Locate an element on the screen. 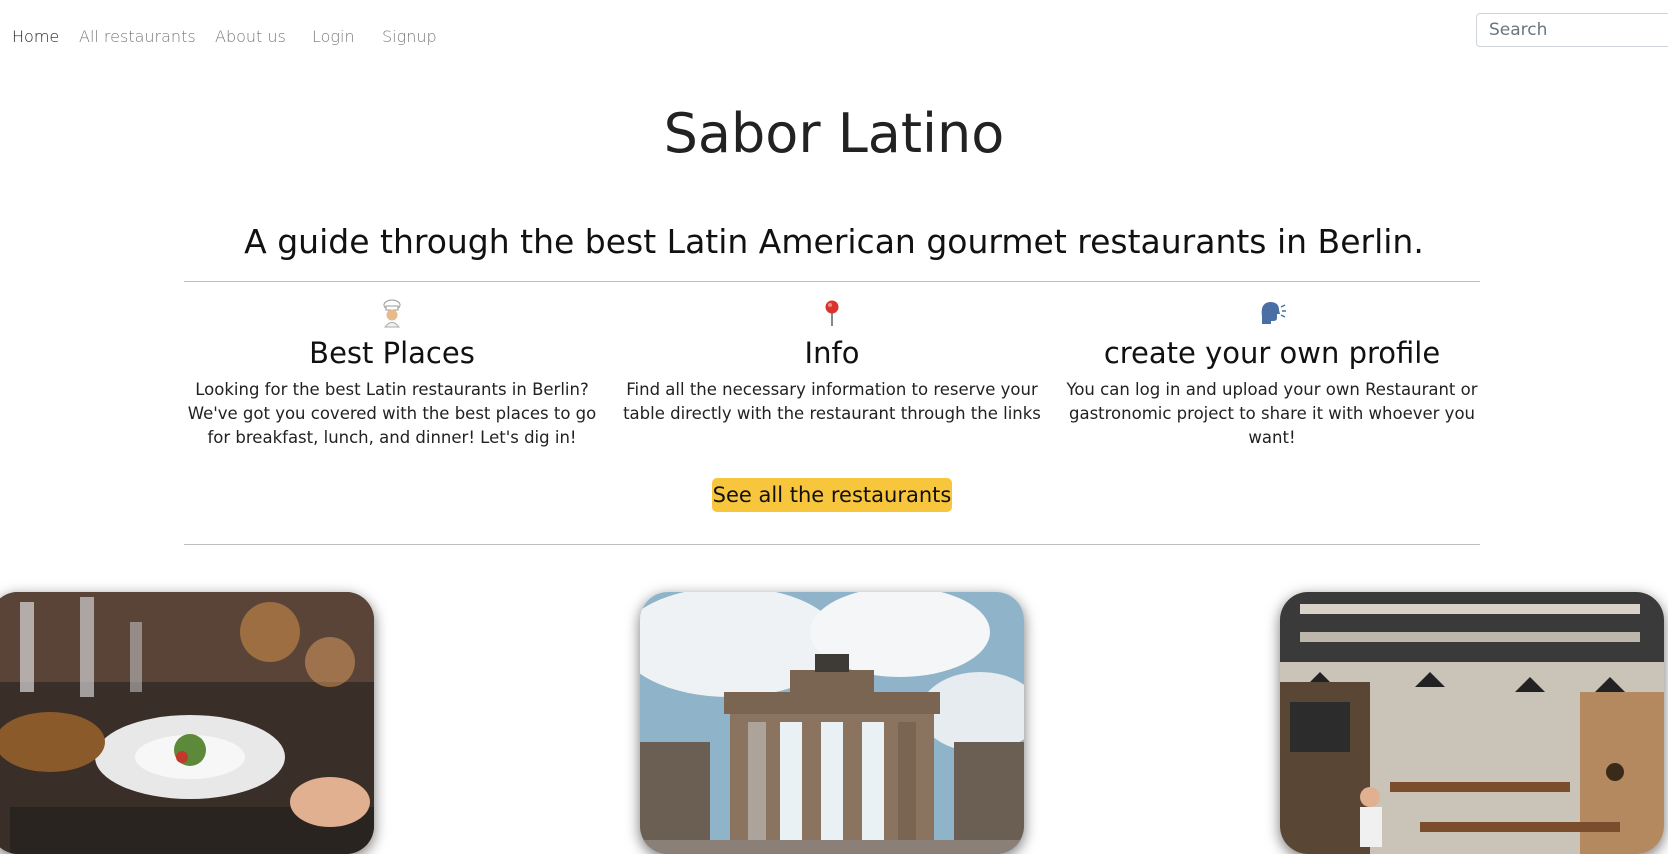  page-title: Sabor Latino is located at coordinates (834, 133).